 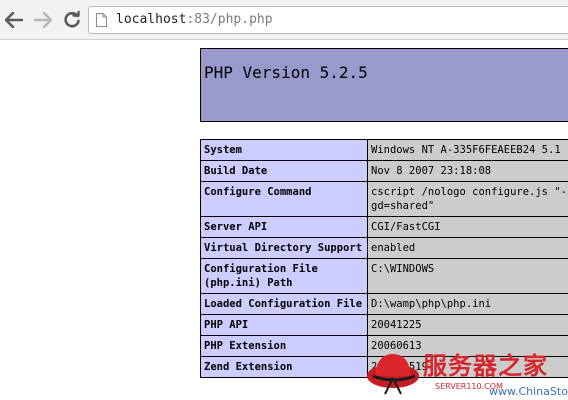 I want to click on browser-toolbar: localhost:83/php.php, so click(x=284, y=20).